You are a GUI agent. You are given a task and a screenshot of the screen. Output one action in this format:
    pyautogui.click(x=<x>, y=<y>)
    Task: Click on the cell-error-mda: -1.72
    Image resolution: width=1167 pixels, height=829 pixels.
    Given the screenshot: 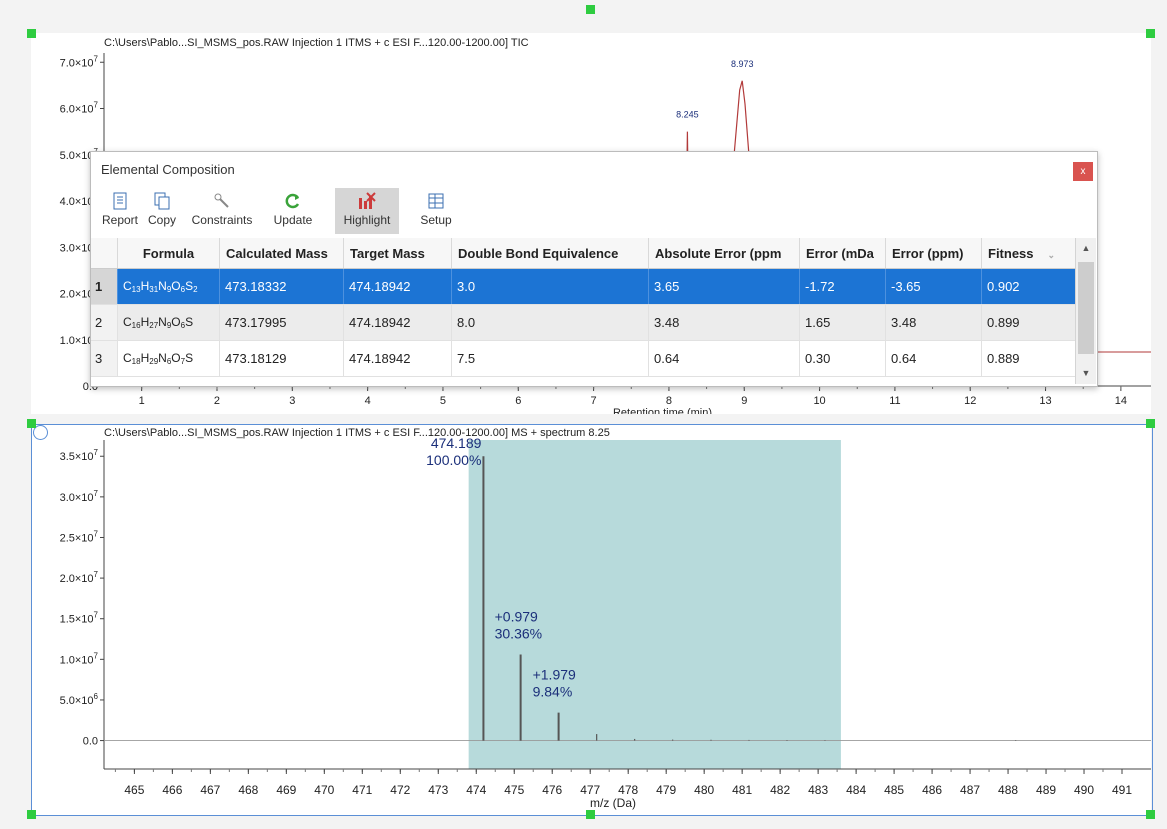 What is the action you would take?
    pyautogui.click(x=842, y=286)
    